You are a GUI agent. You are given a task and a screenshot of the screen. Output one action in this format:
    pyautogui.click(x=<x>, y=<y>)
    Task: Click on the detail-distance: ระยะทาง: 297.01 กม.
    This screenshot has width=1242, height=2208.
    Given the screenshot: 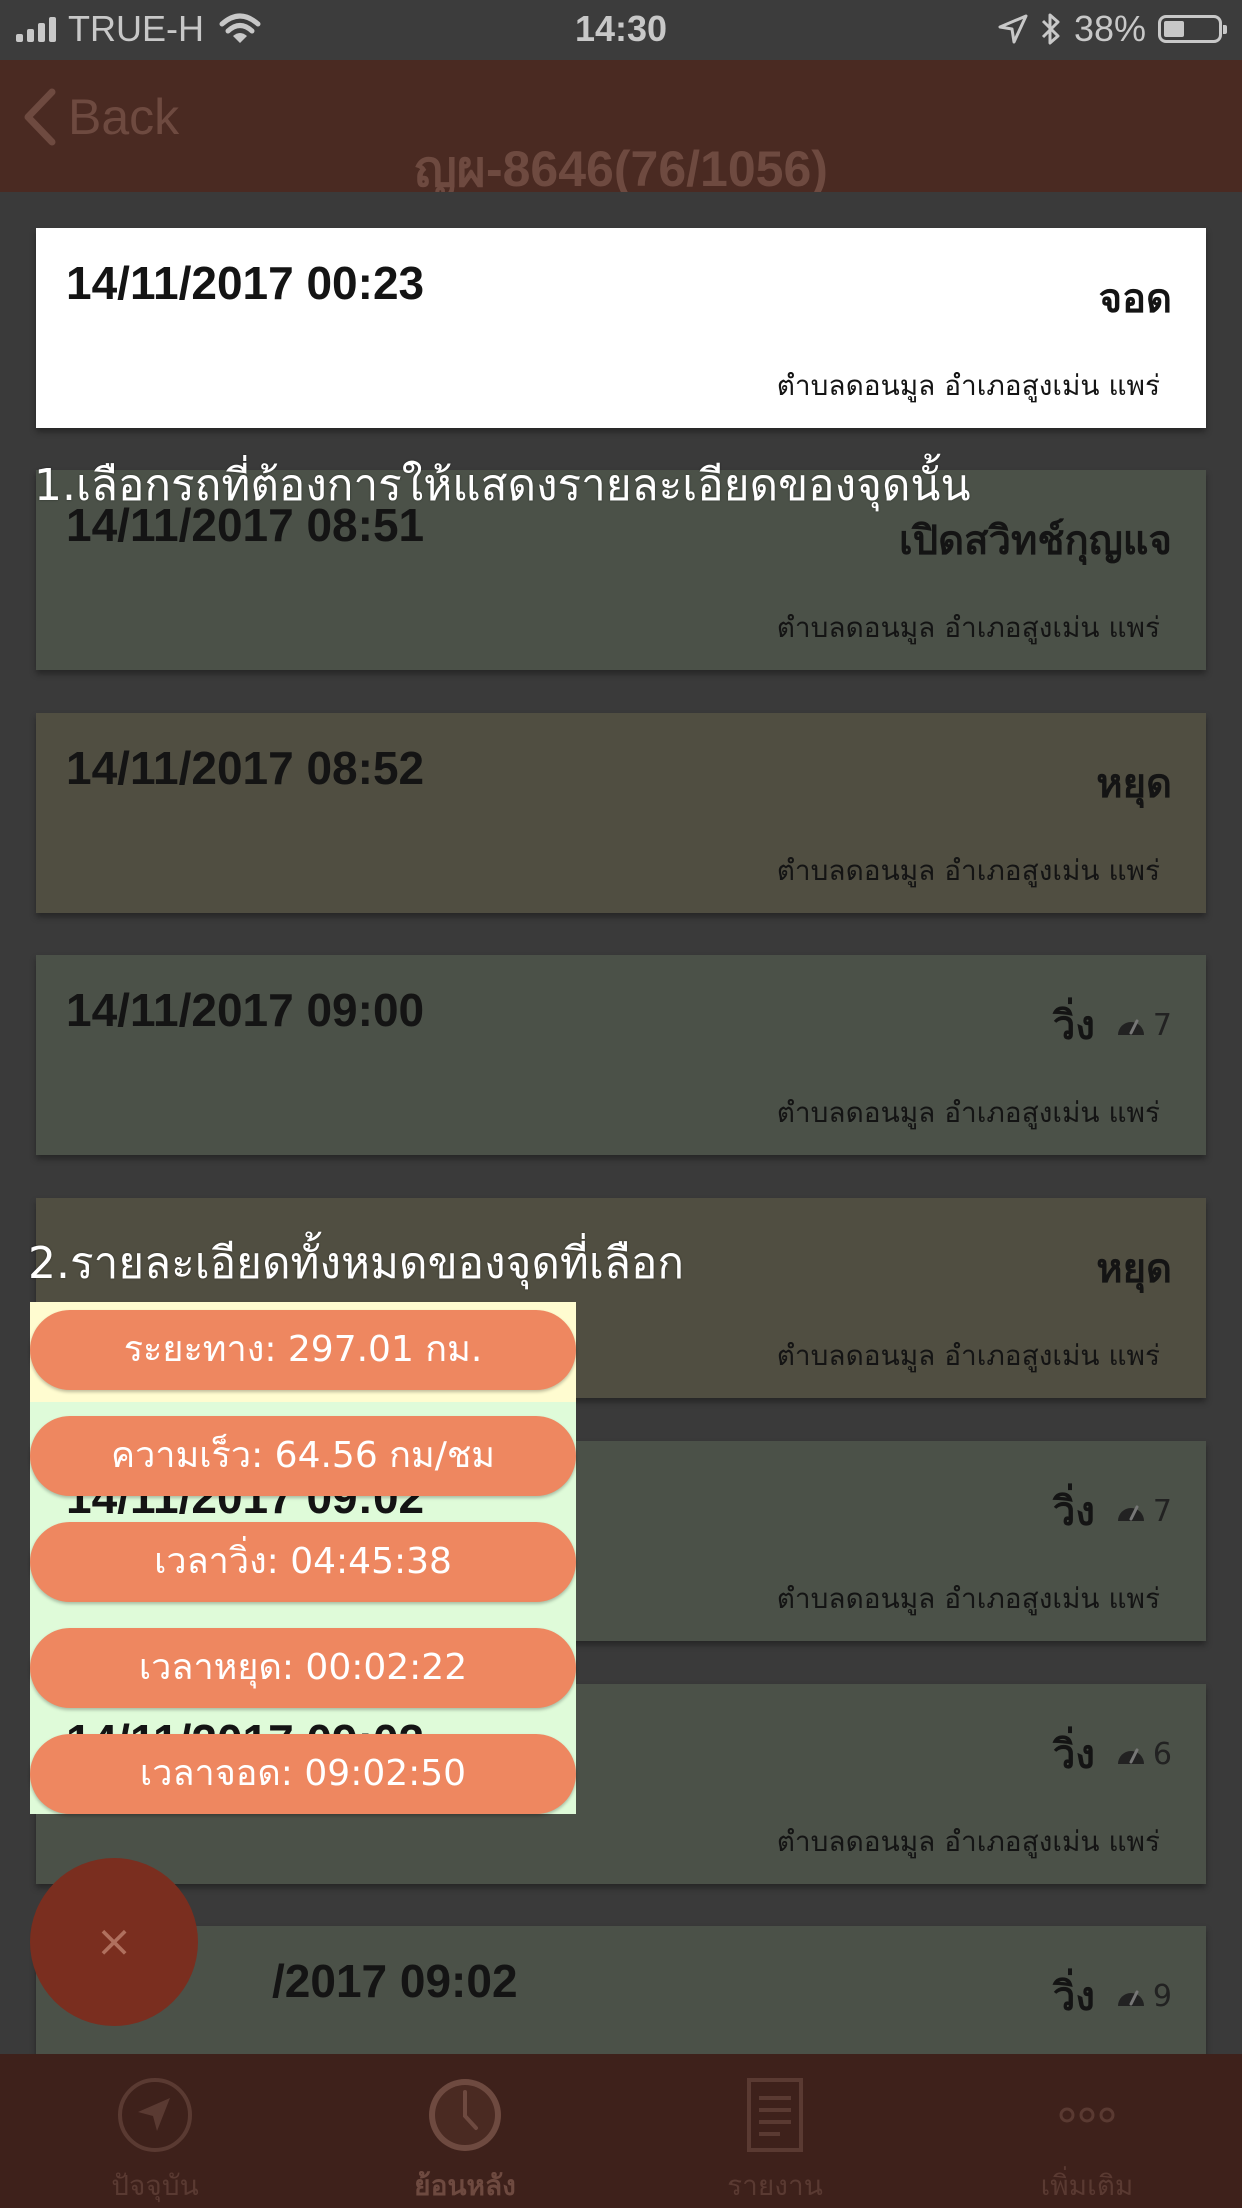 What is the action you would take?
    pyautogui.click(x=303, y=1350)
    